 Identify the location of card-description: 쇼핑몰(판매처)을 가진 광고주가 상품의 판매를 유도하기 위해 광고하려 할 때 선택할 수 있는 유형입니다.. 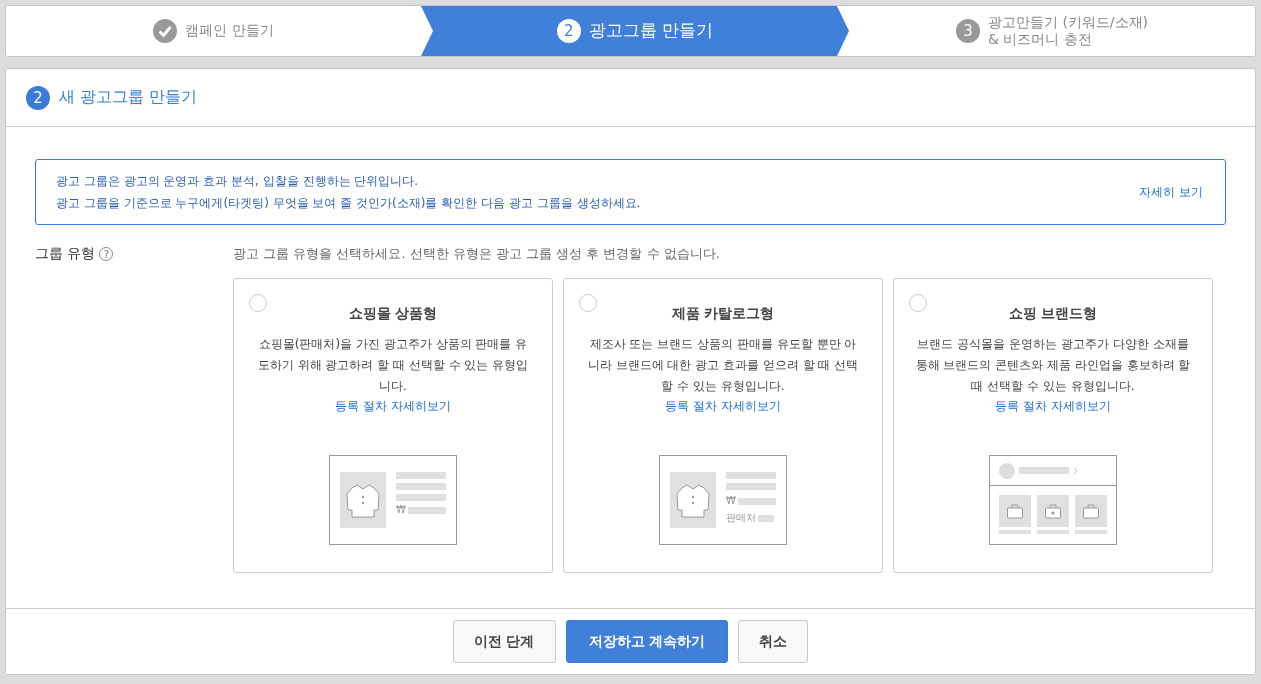
(393, 365).